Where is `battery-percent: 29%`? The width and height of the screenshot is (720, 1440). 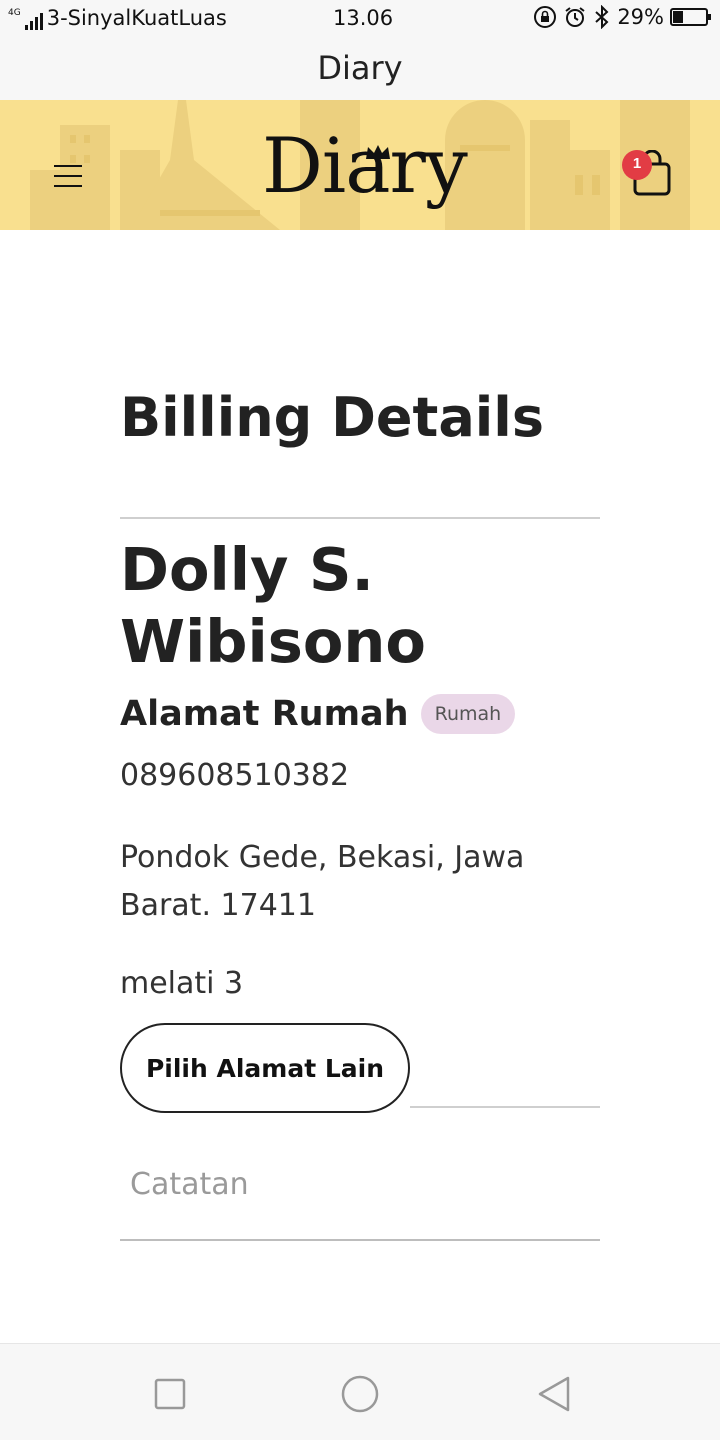 battery-percent: 29% is located at coordinates (640, 17).